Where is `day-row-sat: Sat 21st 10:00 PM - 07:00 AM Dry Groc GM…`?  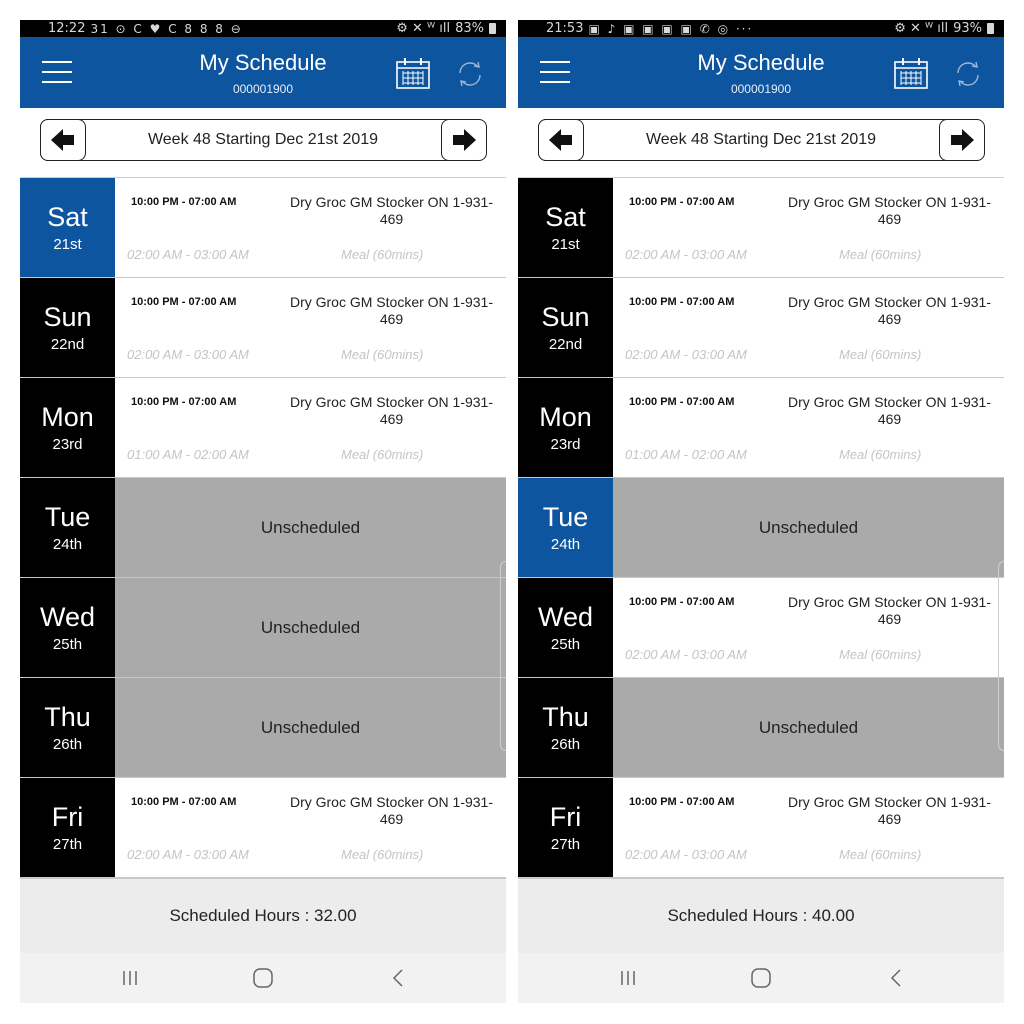
day-row-sat: Sat 21st 10:00 PM - 07:00 AM Dry Groc GM… is located at coordinates (263, 228).